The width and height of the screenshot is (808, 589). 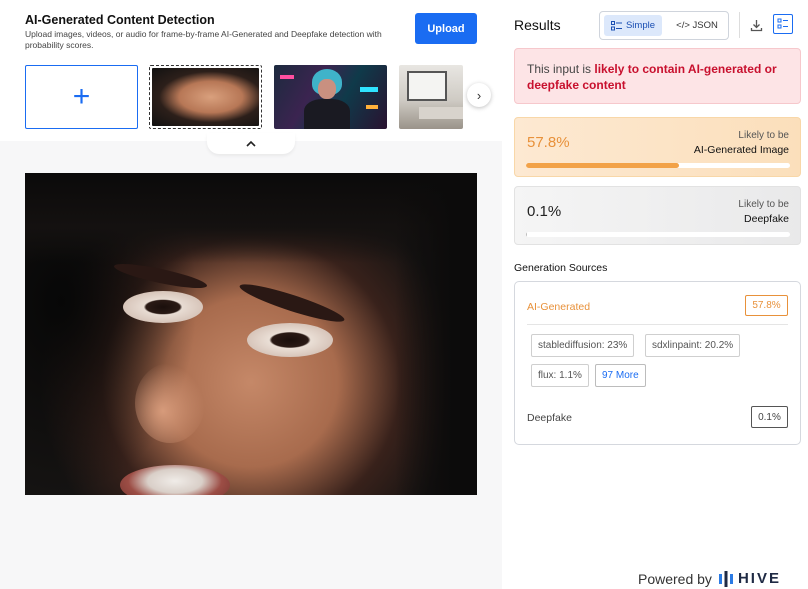 I want to click on deepfake-percent: 0.1%, so click(x=544, y=211).